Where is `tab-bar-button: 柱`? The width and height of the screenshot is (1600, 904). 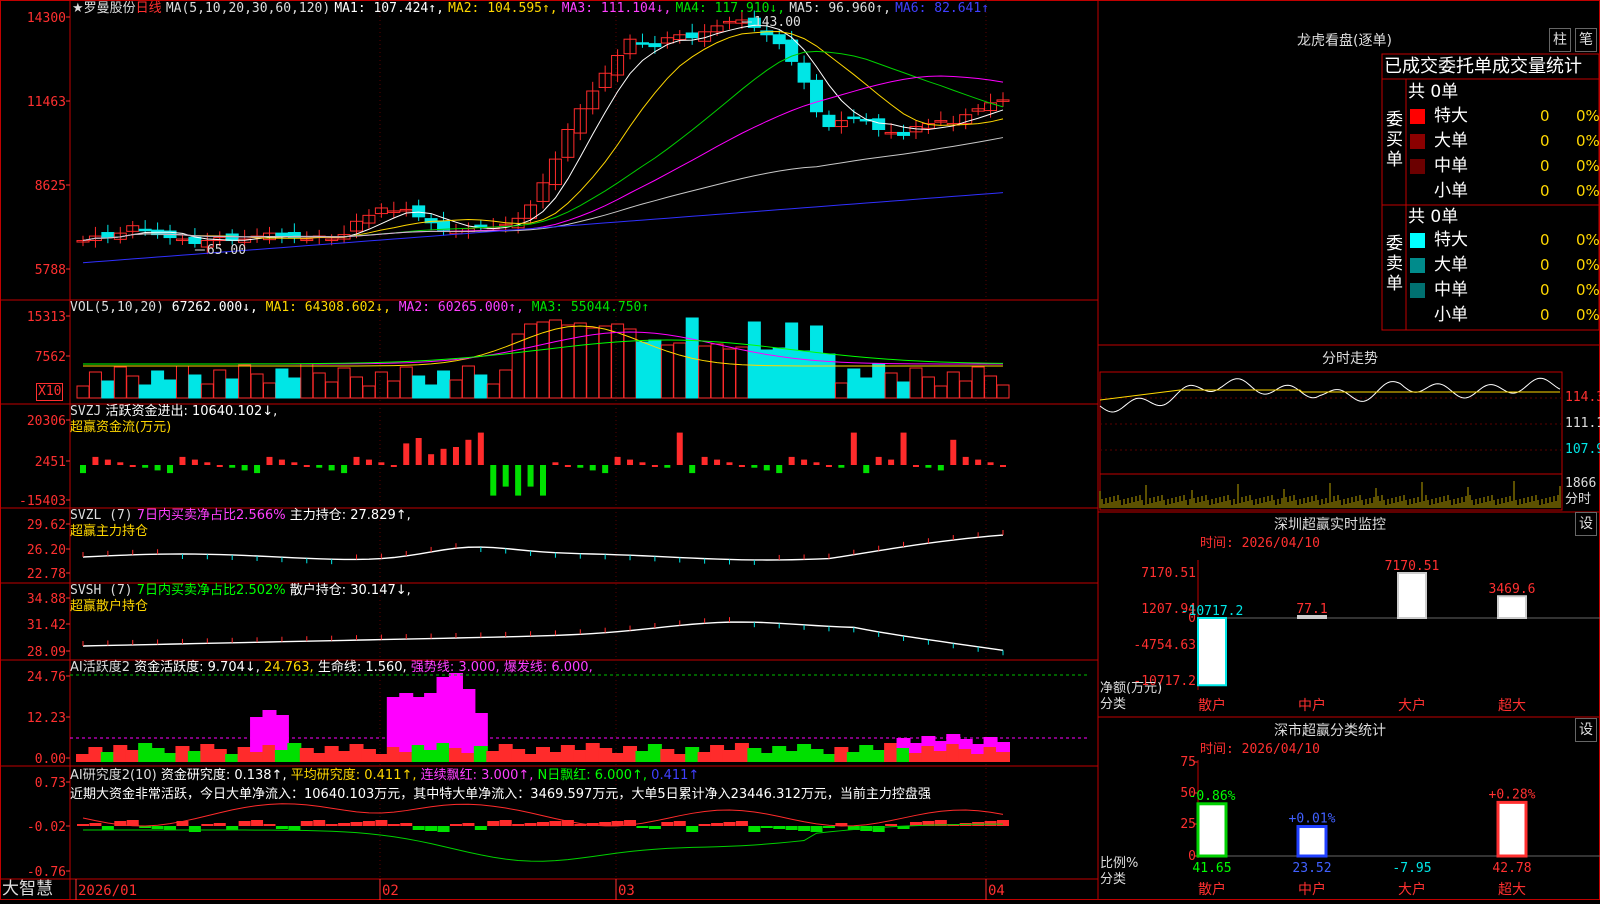 tab-bar-button: 柱 is located at coordinates (1560, 40).